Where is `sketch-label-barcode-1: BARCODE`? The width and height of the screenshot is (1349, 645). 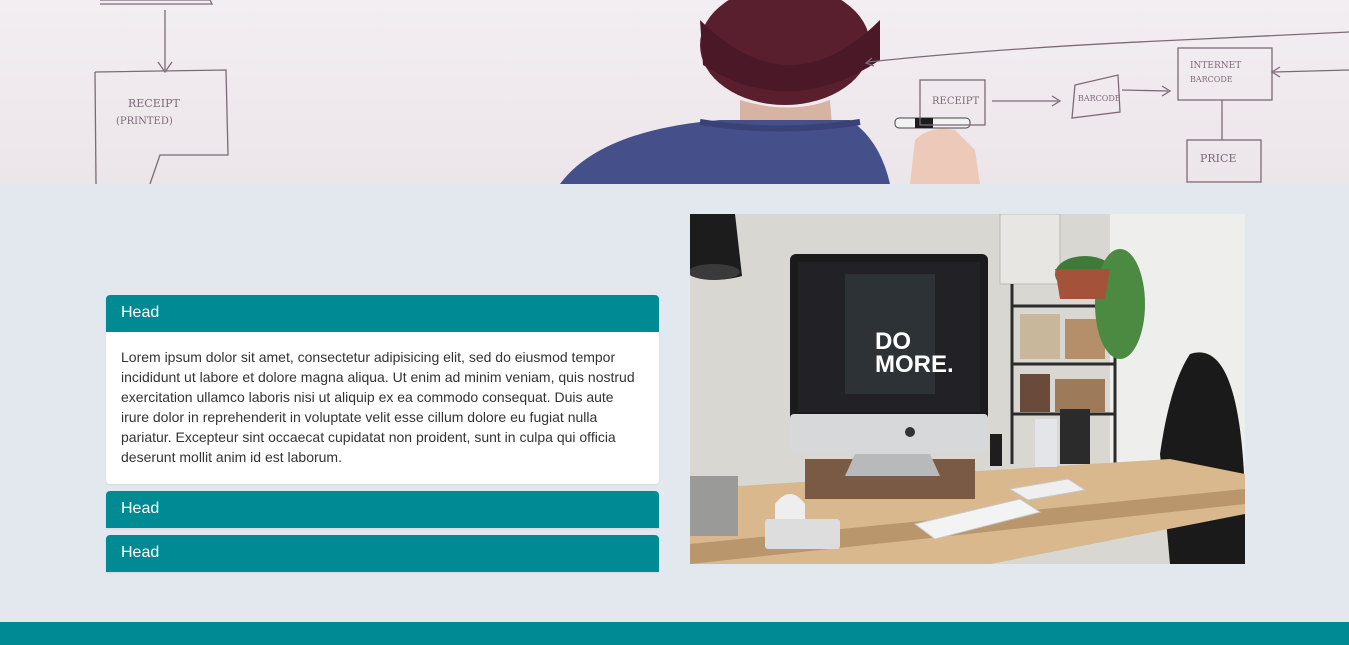 sketch-label-barcode-1: BARCODE is located at coordinates (1099, 98).